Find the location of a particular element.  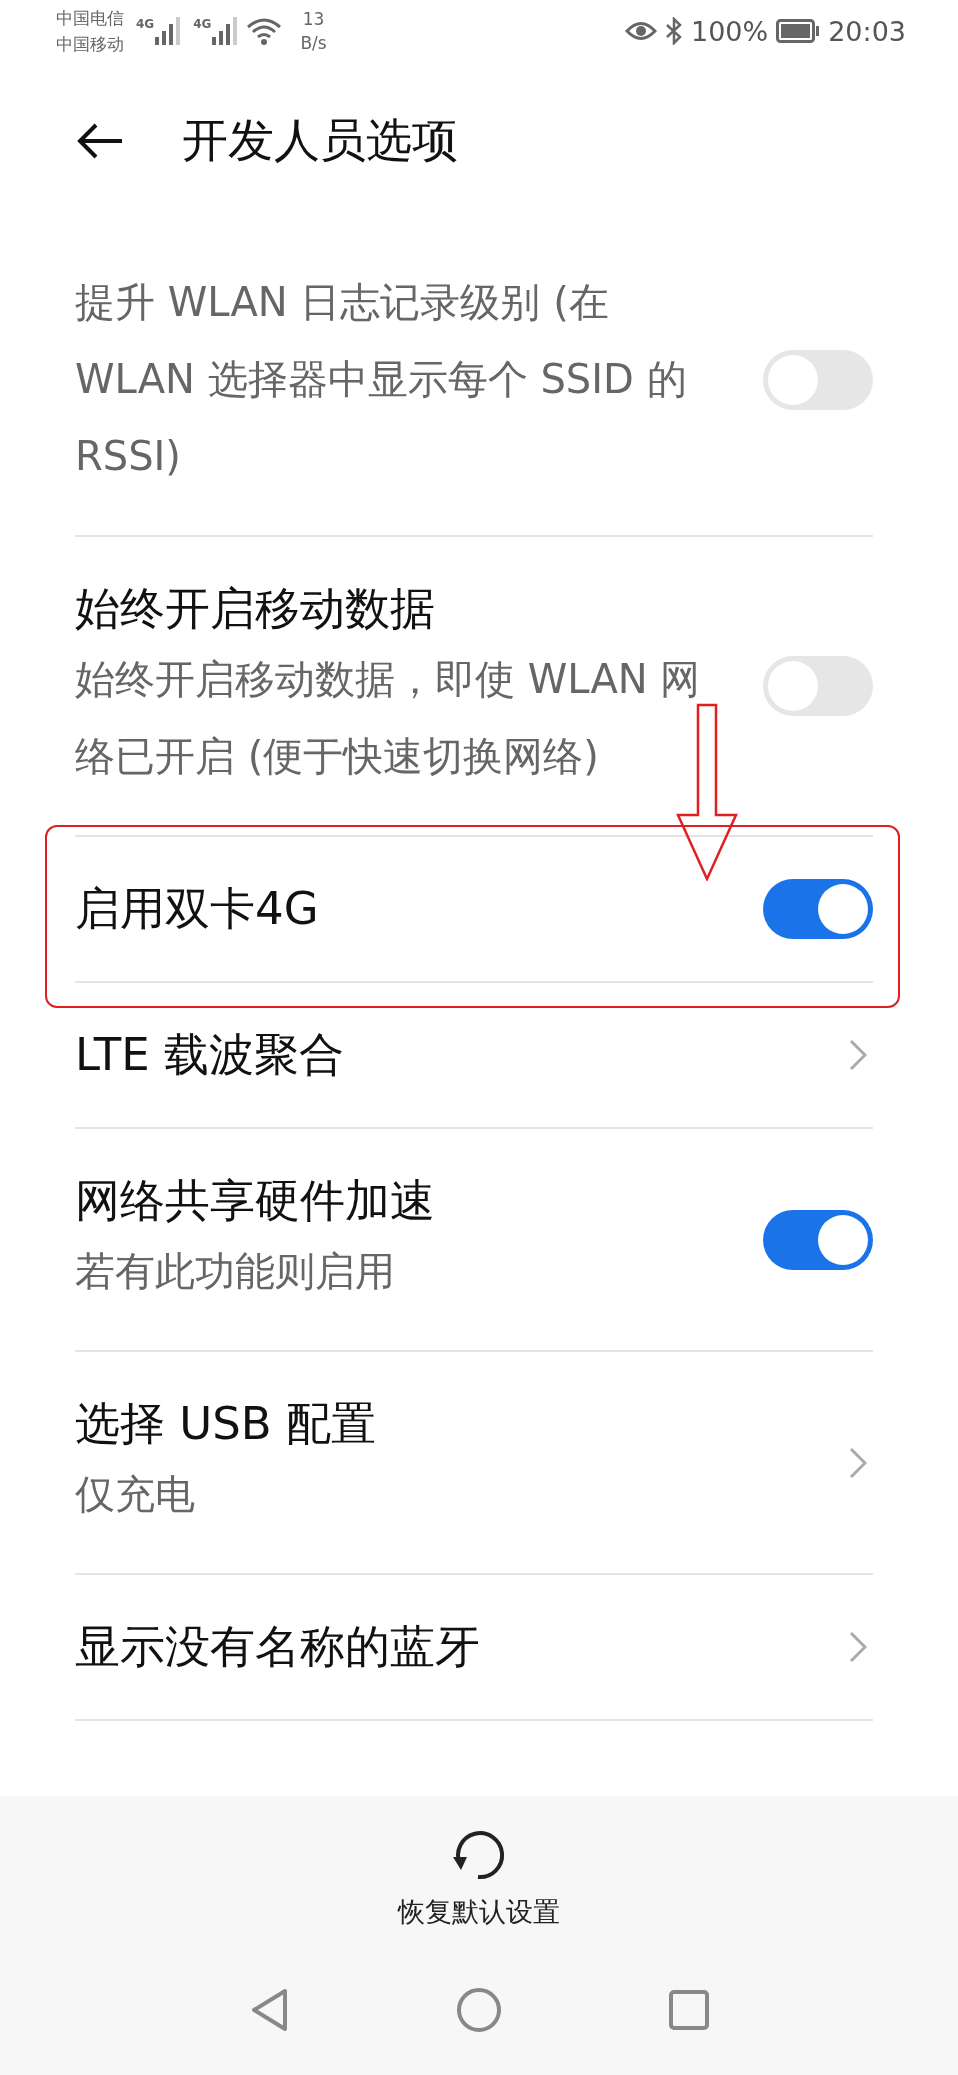

setting-title: 选择 USB 配置 is located at coordinates (226, 1424).